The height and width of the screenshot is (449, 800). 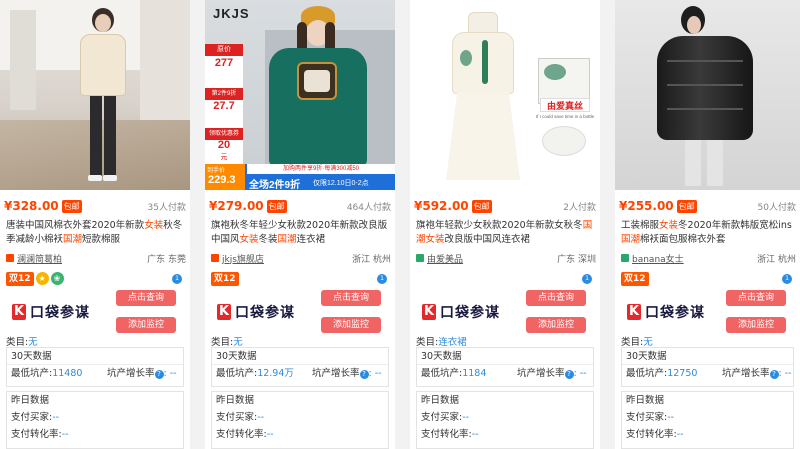 I want to click on shop-row: 澜澜简葛柏 广东 东莞, so click(x=96, y=258).